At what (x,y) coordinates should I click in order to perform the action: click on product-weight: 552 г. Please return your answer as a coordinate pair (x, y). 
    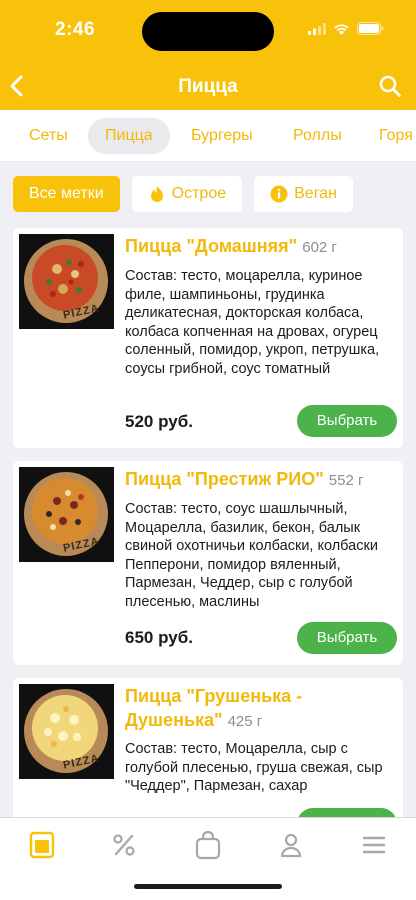
    Looking at the image, I should click on (346, 480).